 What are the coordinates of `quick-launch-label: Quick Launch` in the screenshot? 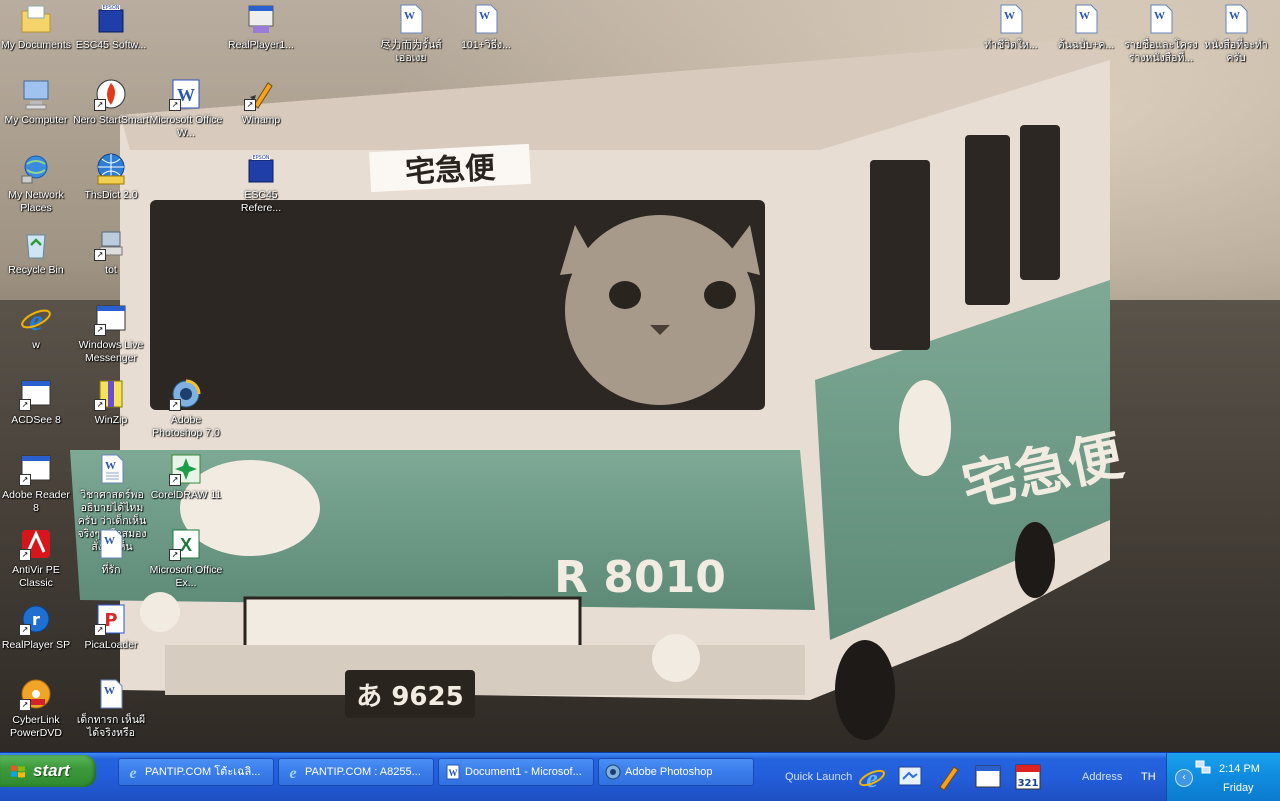 It's located at (819, 777).